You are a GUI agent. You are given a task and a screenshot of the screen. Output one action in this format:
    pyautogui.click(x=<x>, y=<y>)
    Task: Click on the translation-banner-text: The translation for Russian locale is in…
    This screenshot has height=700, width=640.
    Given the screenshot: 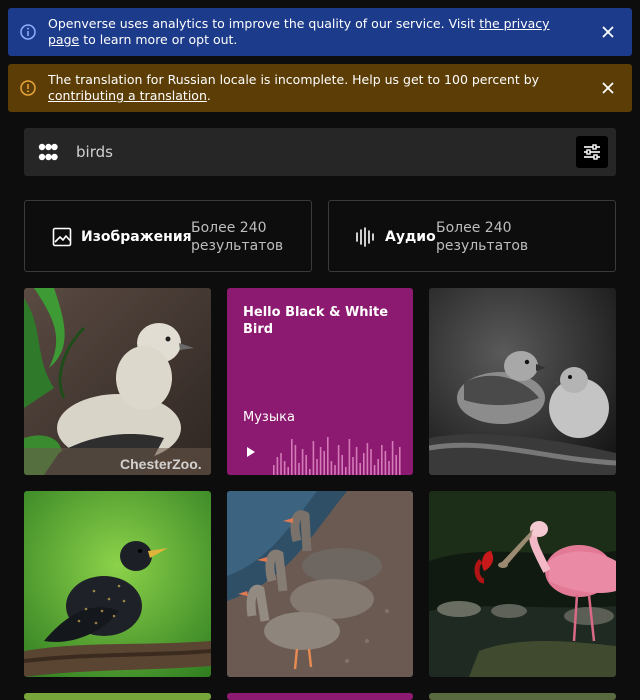 What is the action you would take?
    pyautogui.click(x=294, y=87)
    